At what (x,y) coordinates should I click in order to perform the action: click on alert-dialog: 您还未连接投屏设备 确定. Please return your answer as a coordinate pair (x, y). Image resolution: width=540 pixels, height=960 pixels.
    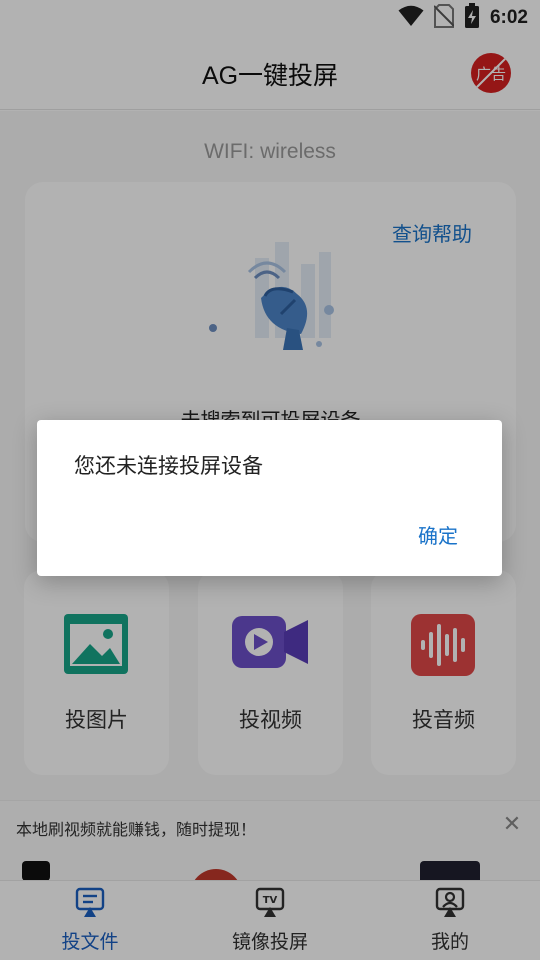
    Looking at the image, I should click on (269, 498).